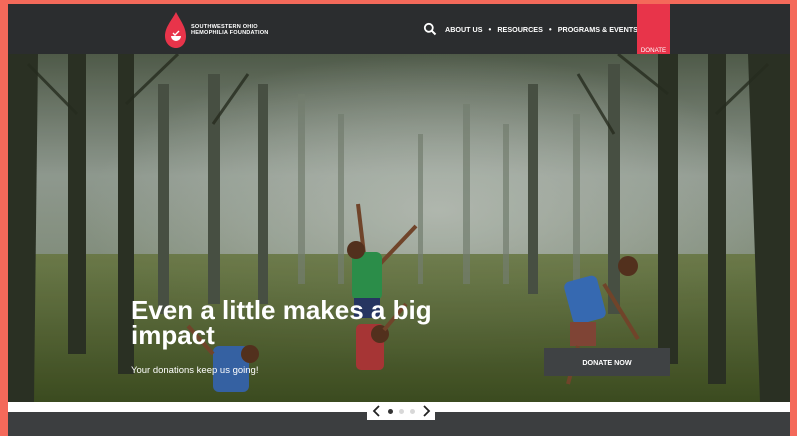  What do you see at coordinates (281, 322) in the screenshot?
I see `hero-headline: Even a little makes a big impact` at bounding box center [281, 322].